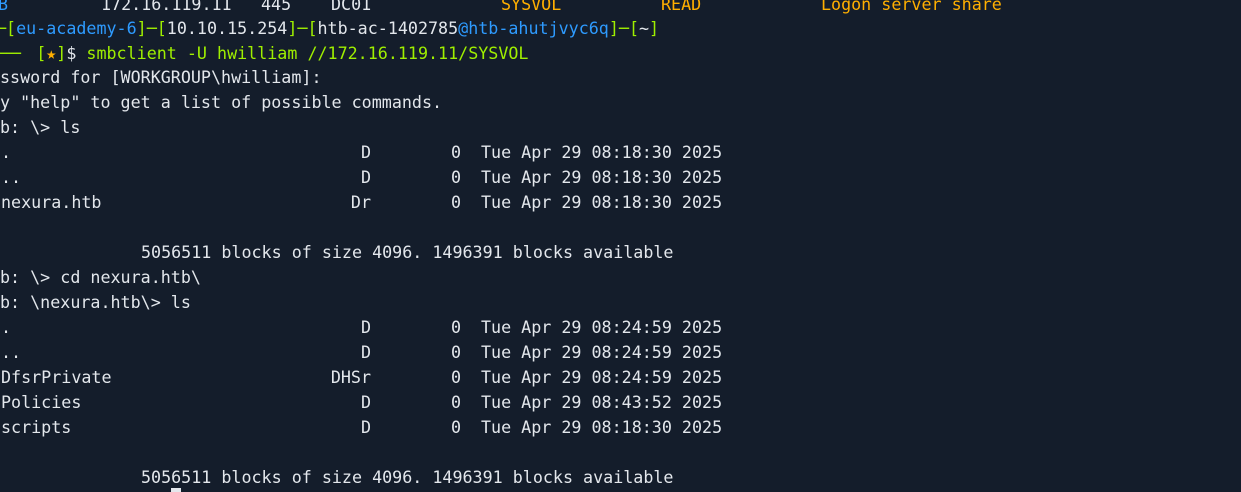  Describe the element at coordinates (13, 53) in the screenshot. I see `prompt-arrow: ──╴` at that location.